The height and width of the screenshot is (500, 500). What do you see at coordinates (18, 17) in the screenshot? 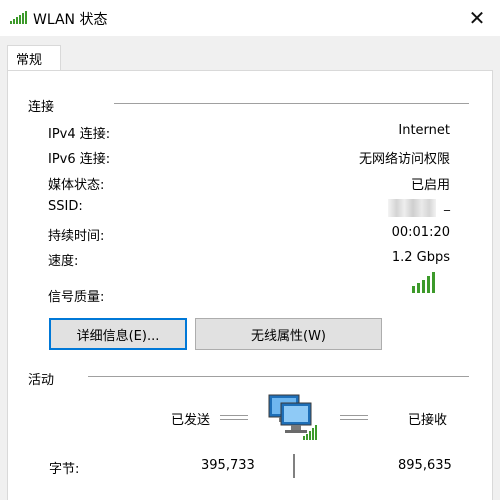
I see `wifi-signal-icon` at bounding box center [18, 17].